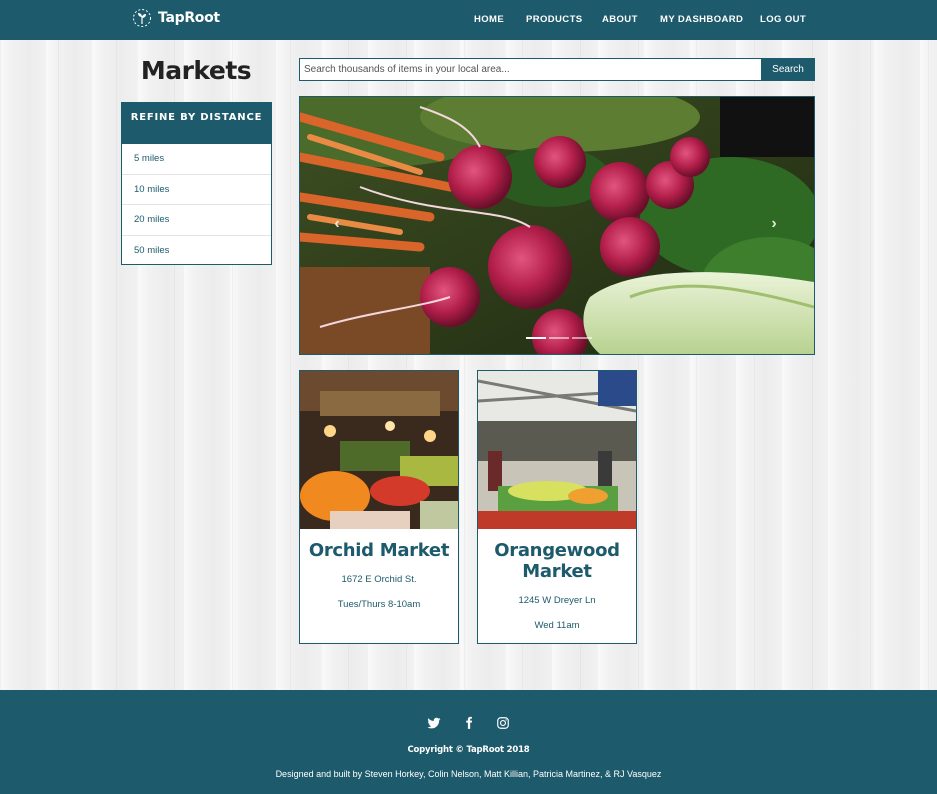  I want to click on distance-option-20: 20 miles, so click(196, 220).